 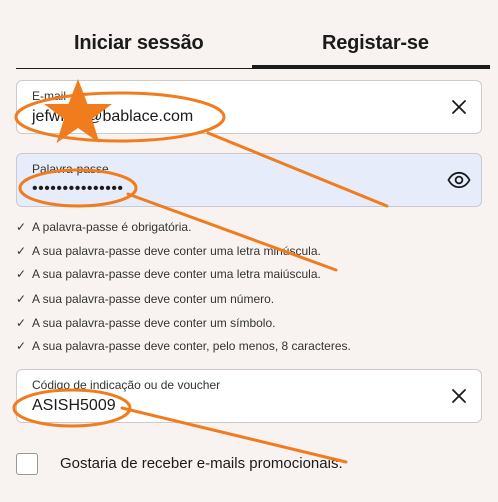 I want to click on promo-checkbox, so click(x=27, y=464).